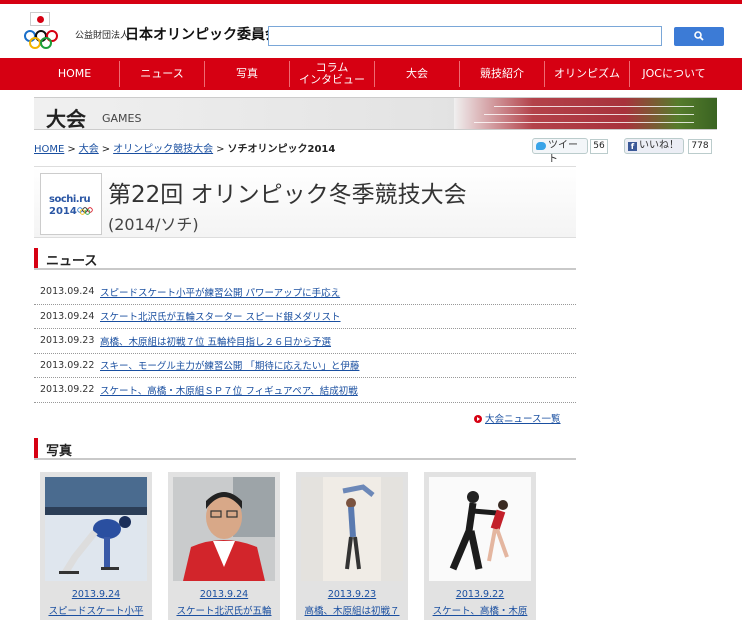 The width and height of the screenshot is (742, 620). What do you see at coordinates (480, 610) in the screenshot?
I see `photo-caption: スケート、高橋・木原` at bounding box center [480, 610].